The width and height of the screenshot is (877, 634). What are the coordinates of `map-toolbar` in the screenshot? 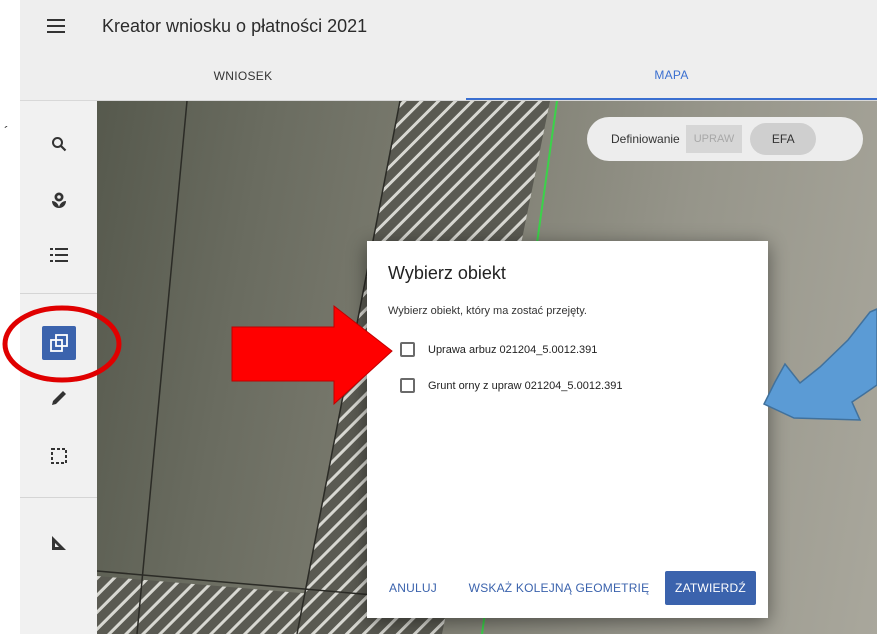 It's located at (58, 367).